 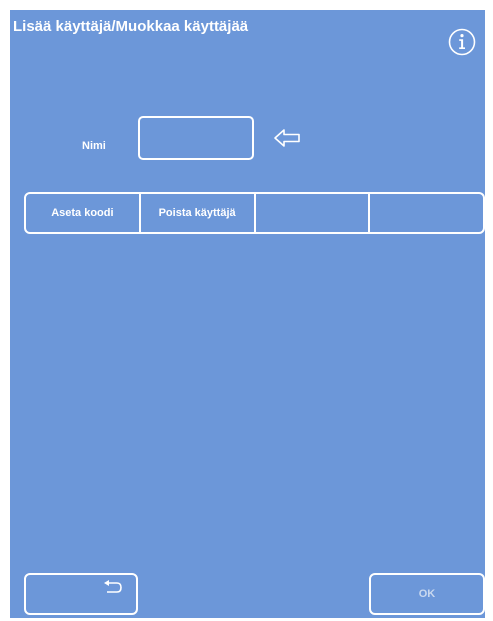 I want to click on info-icon, so click(x=462, y=42).